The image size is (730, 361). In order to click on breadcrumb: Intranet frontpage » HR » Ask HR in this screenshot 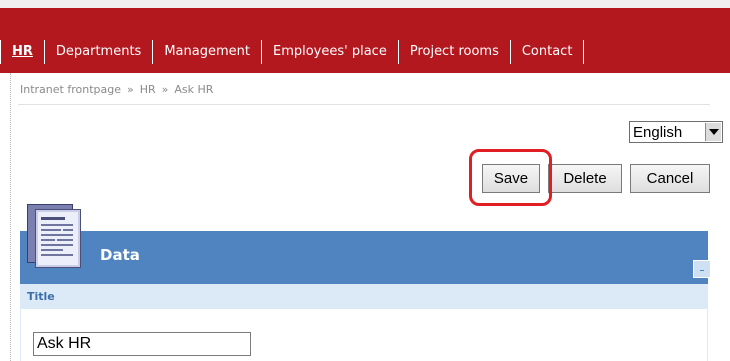, I will do `click(116, 89)`.